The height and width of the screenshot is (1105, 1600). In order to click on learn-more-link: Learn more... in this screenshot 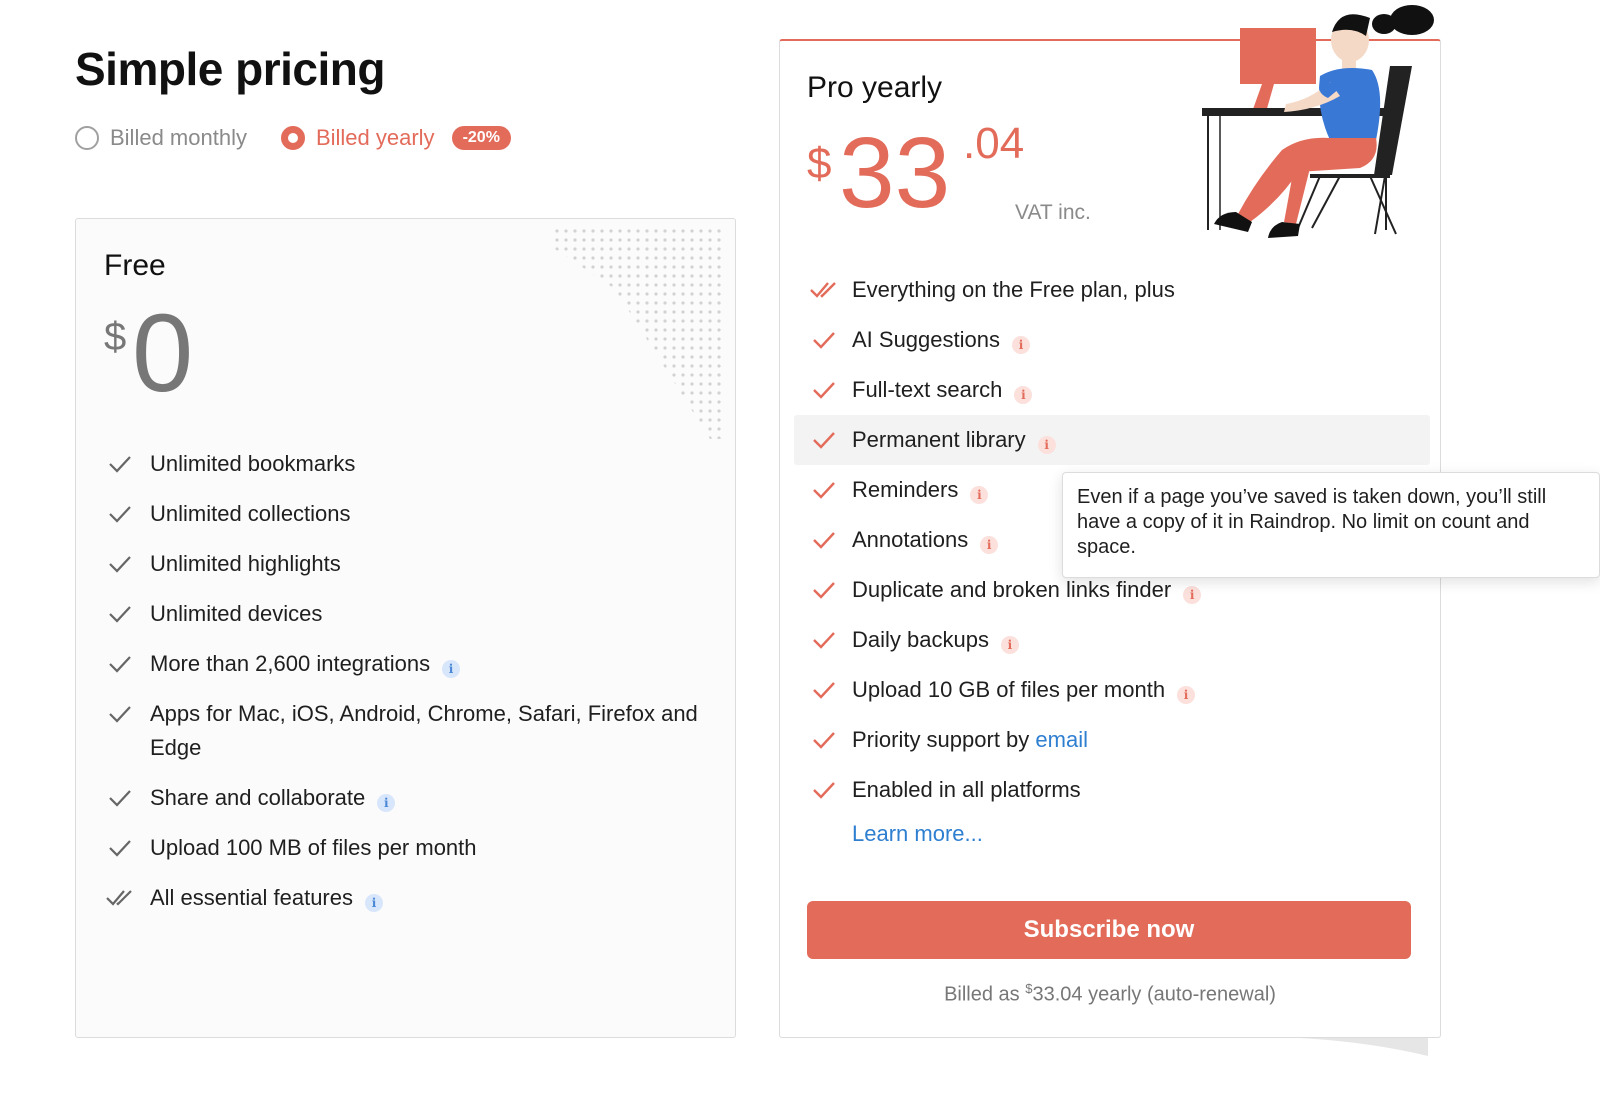, I will do `click(917, 834)`.